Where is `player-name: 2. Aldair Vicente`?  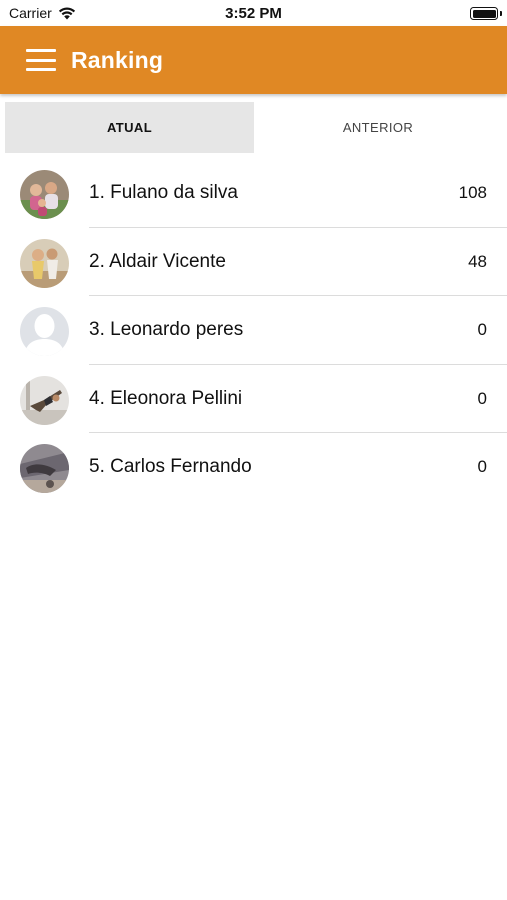
player-name: 2. Aldair Vicente is located at coordinates (157, 261).